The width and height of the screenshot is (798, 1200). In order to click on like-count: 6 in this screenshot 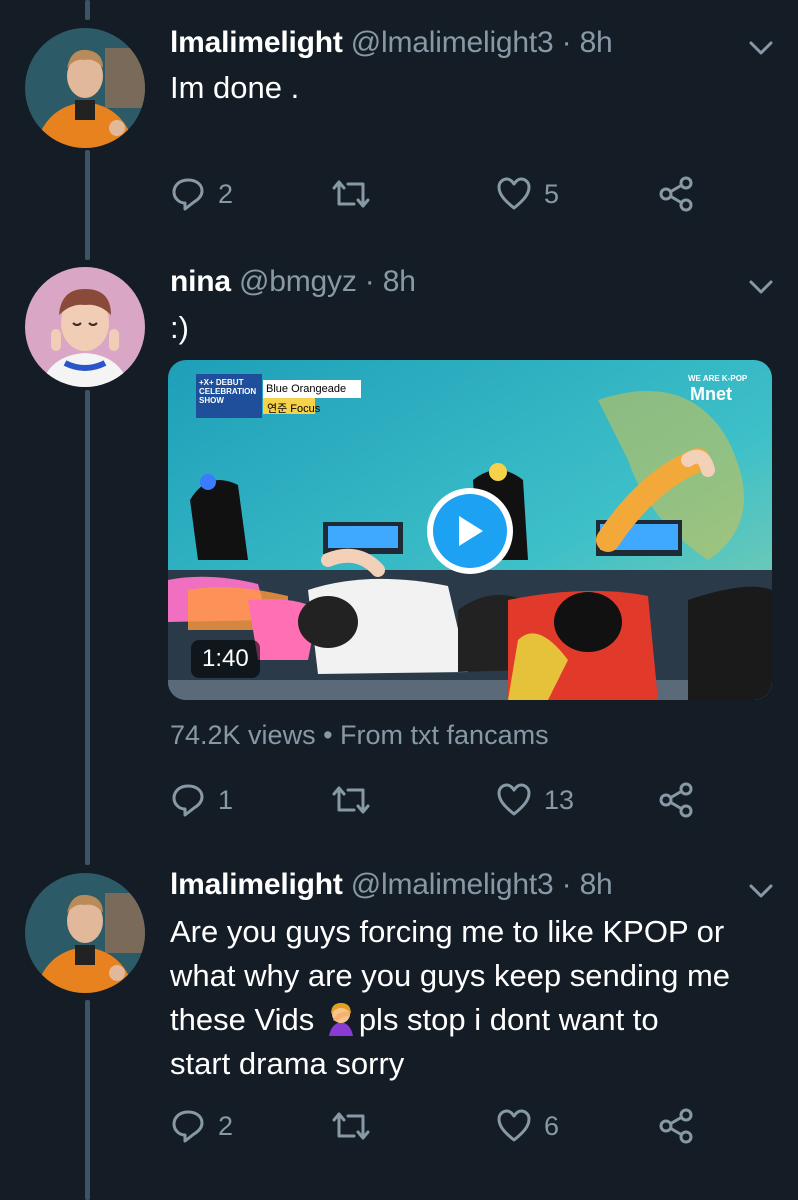, I will do `click(552, 1125)`.